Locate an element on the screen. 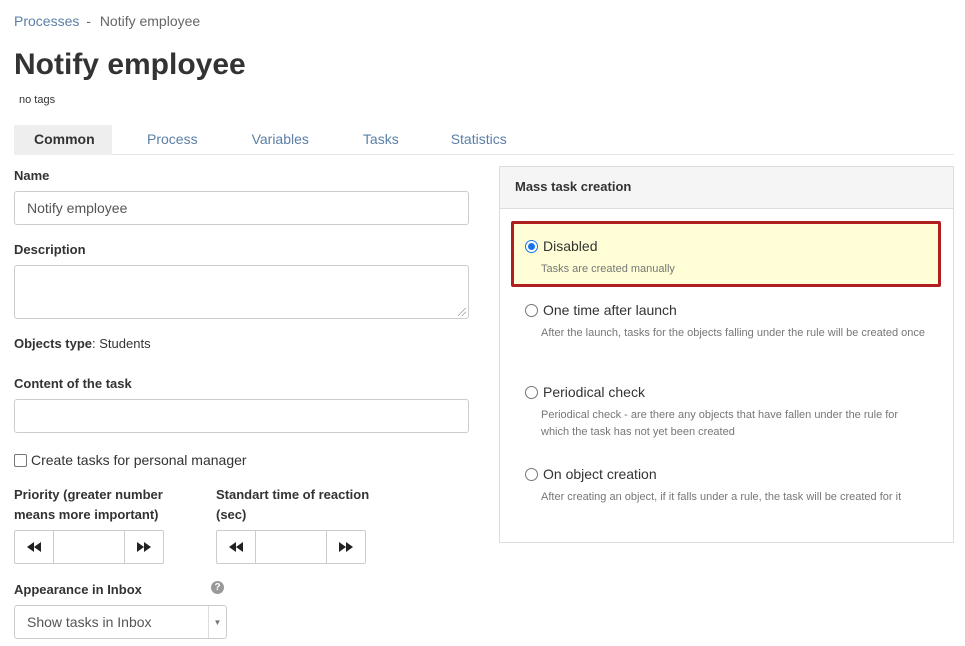 This screenshot has height=646, width=965. content-label: Content of the task is located at coordinates (73, 383).